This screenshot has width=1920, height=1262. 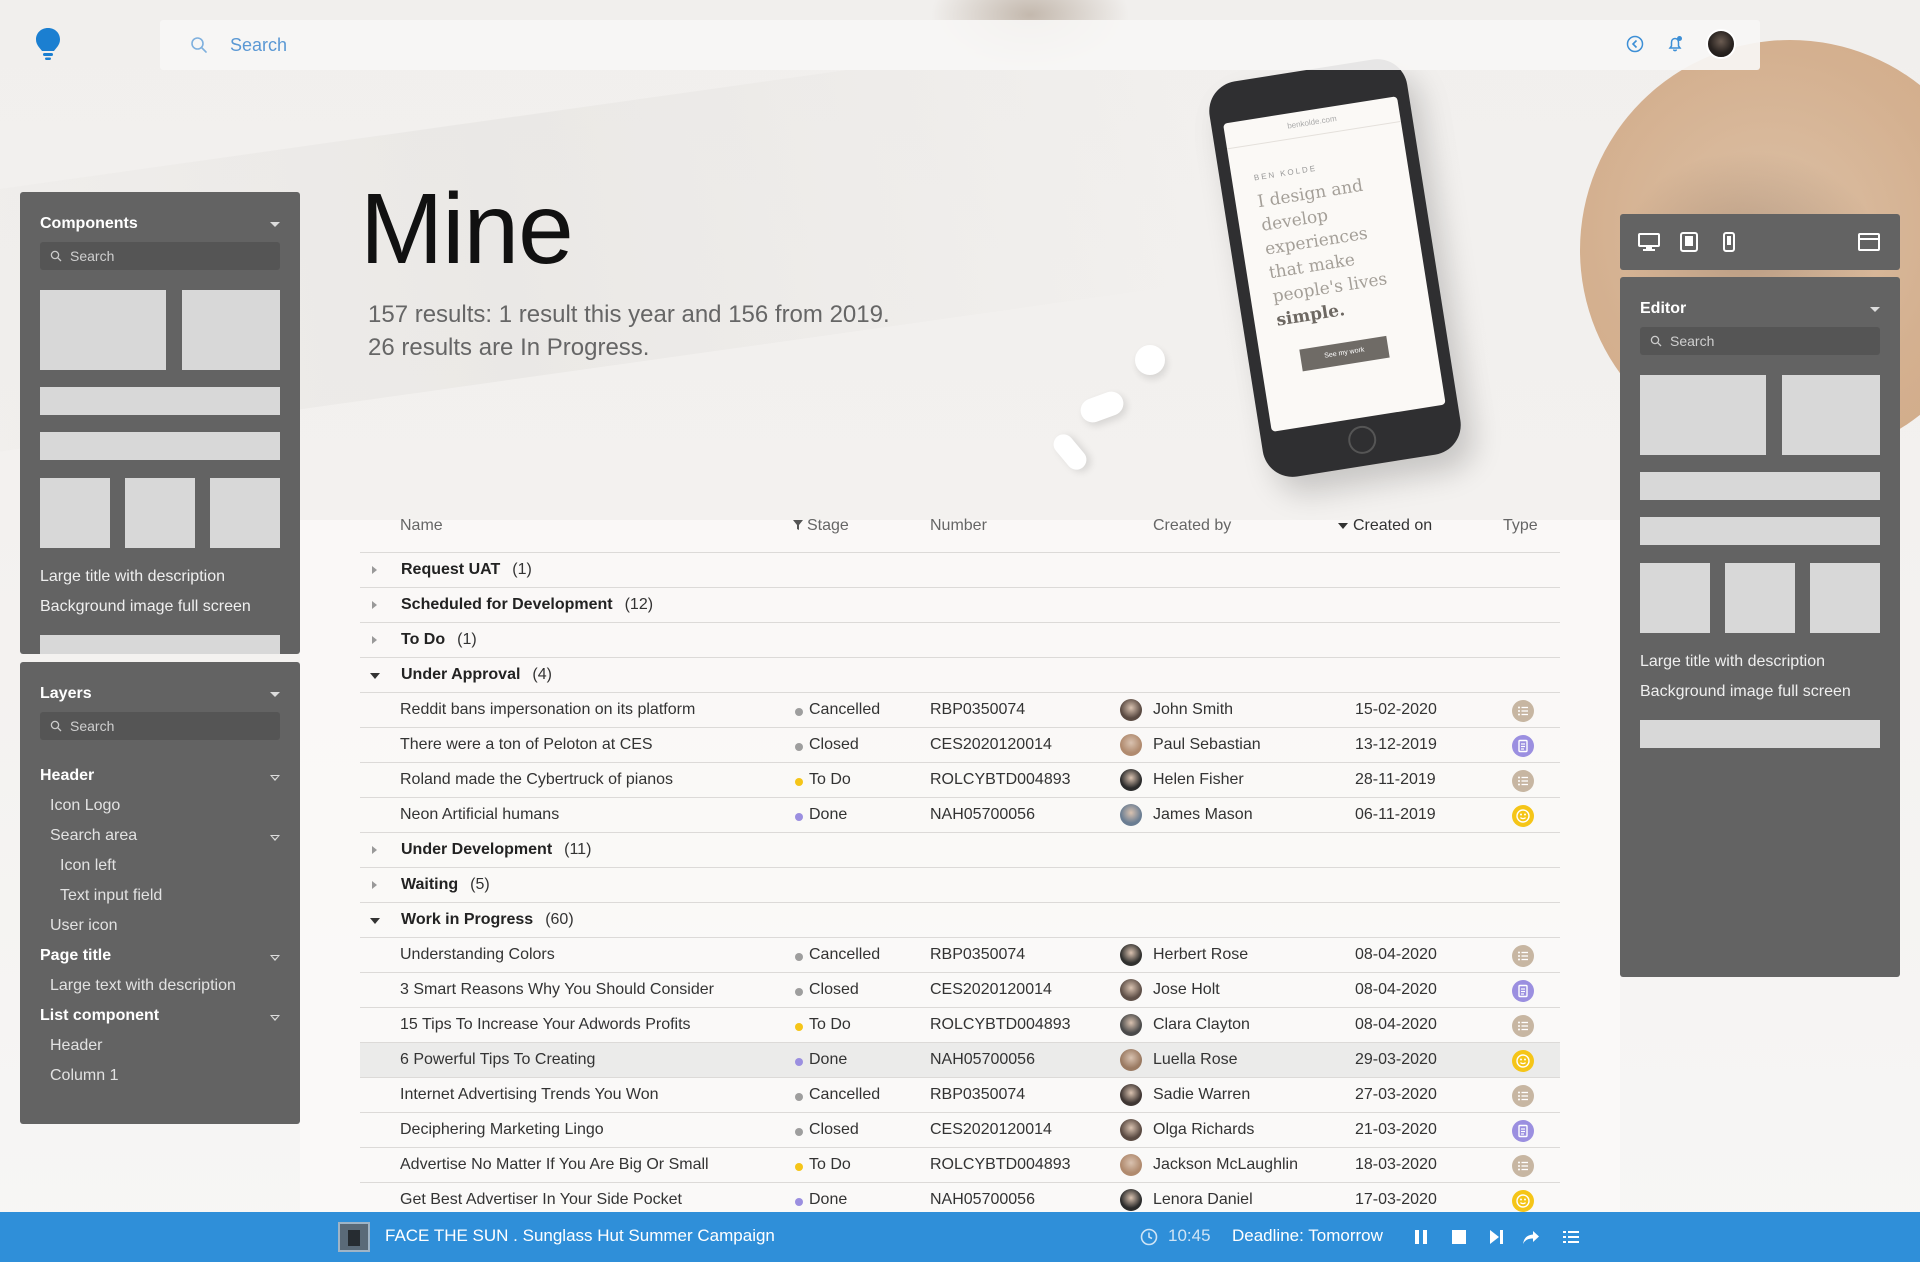 I want to click on search-input, so click(x=880, y=45).